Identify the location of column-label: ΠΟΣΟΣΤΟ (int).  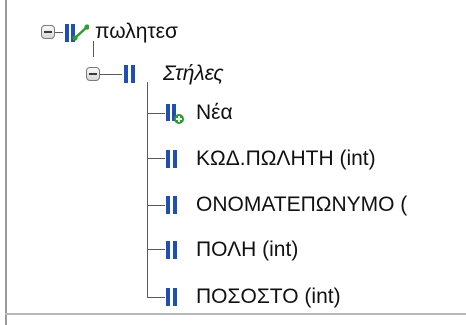
(268, 296).